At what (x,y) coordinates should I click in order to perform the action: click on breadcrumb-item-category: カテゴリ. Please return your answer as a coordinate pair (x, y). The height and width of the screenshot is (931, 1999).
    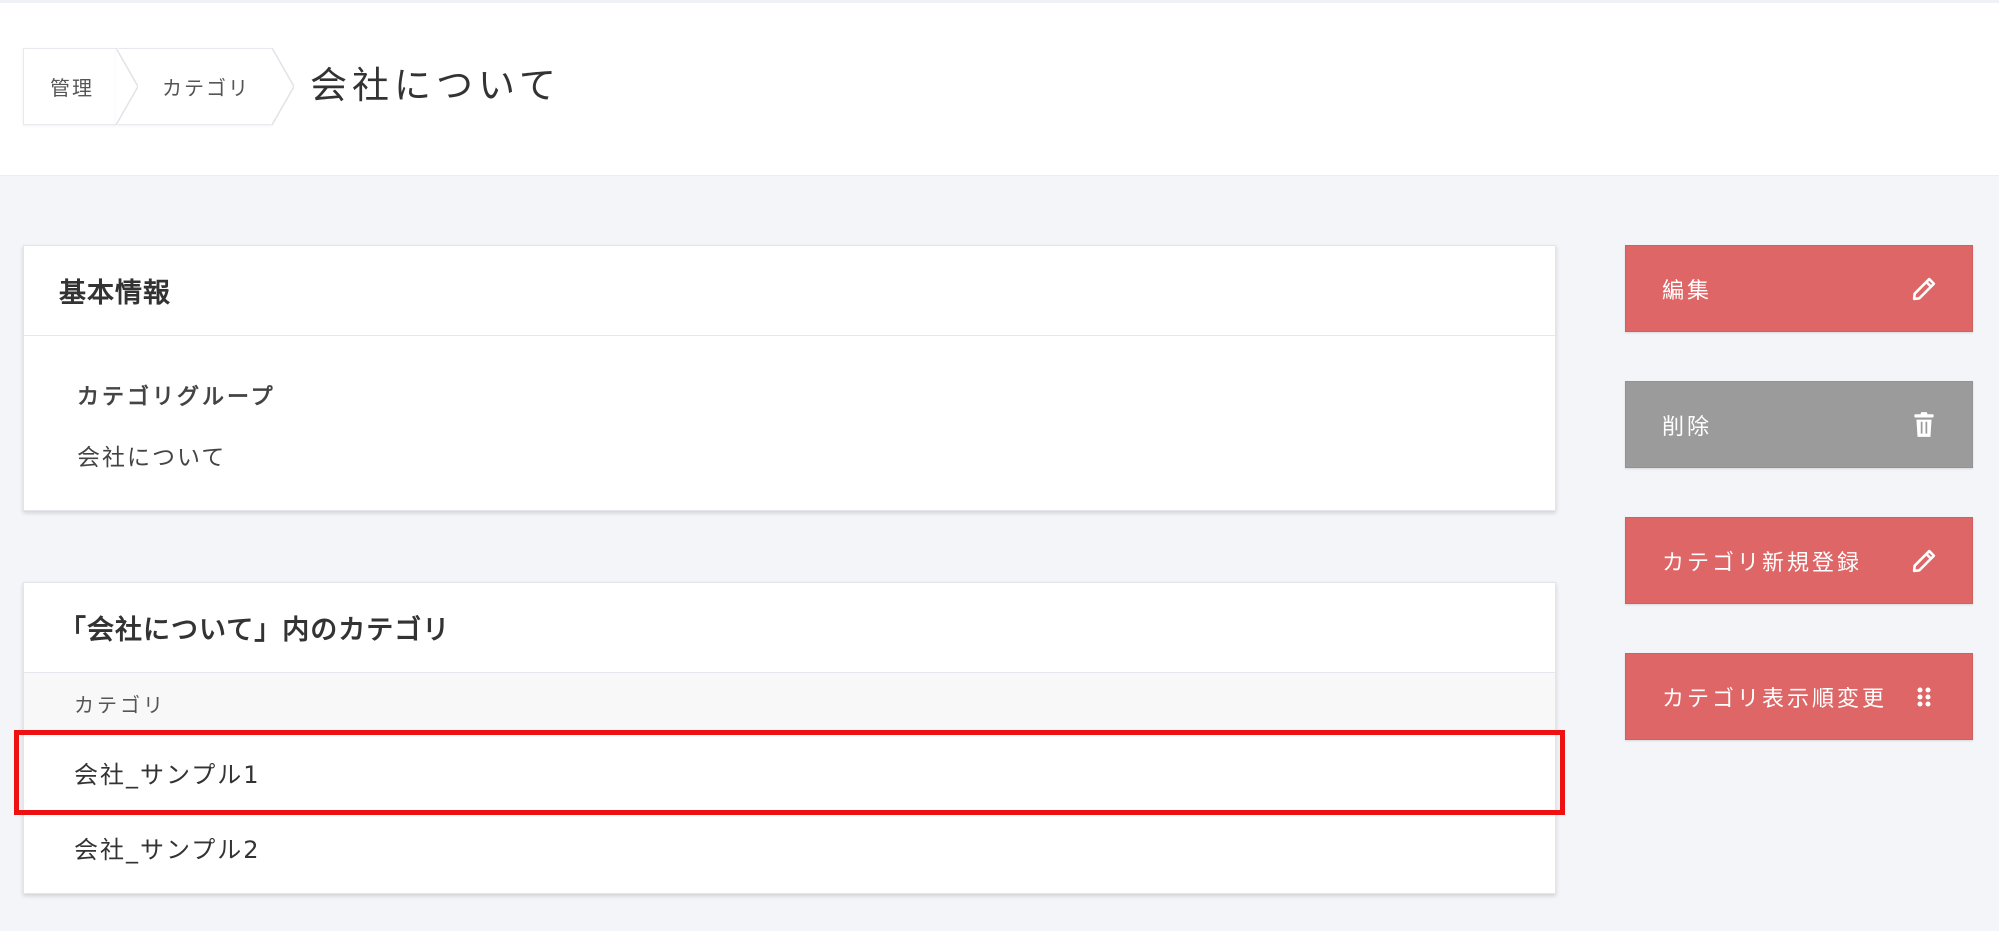
    Looking at the image, I should click on (194, 86).